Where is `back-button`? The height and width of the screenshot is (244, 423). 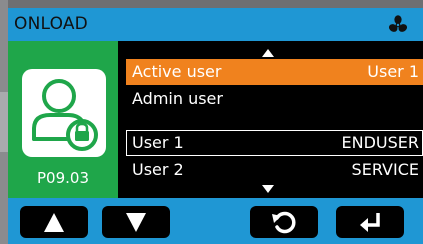 back-button is located at coordinates (284, 222).